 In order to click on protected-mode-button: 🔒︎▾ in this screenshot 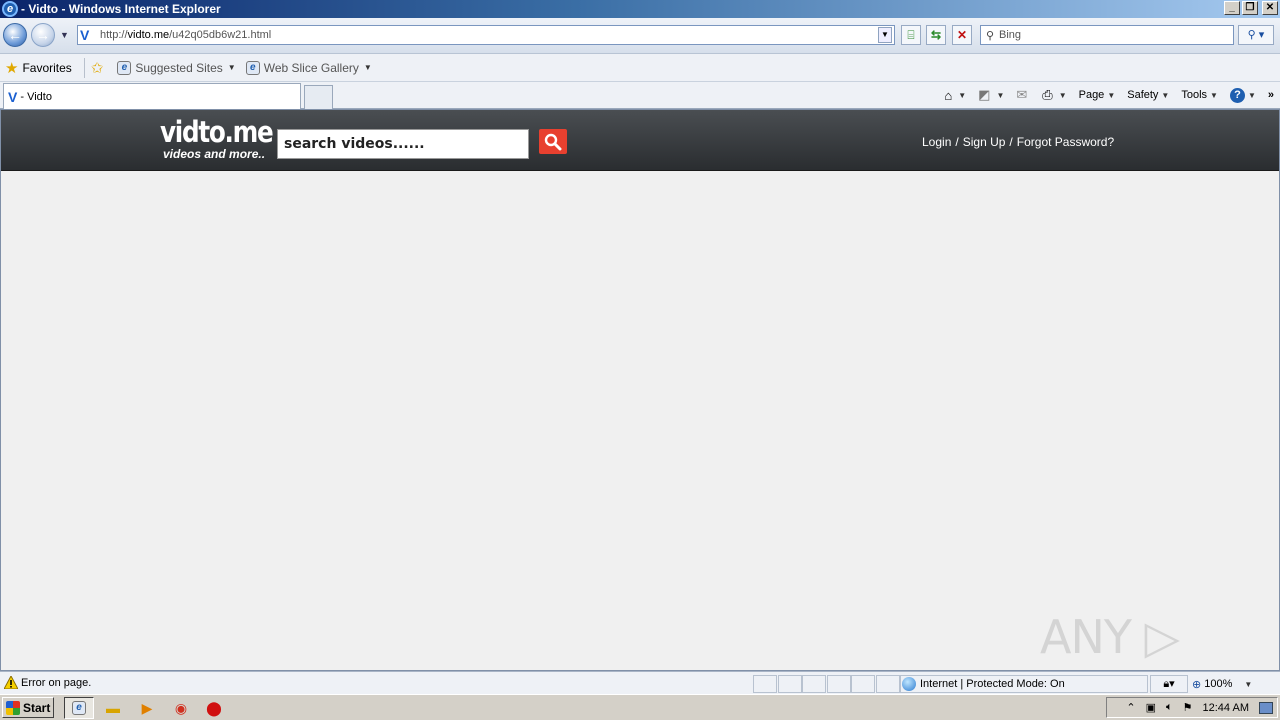, I will do `click(1169, 684)`.